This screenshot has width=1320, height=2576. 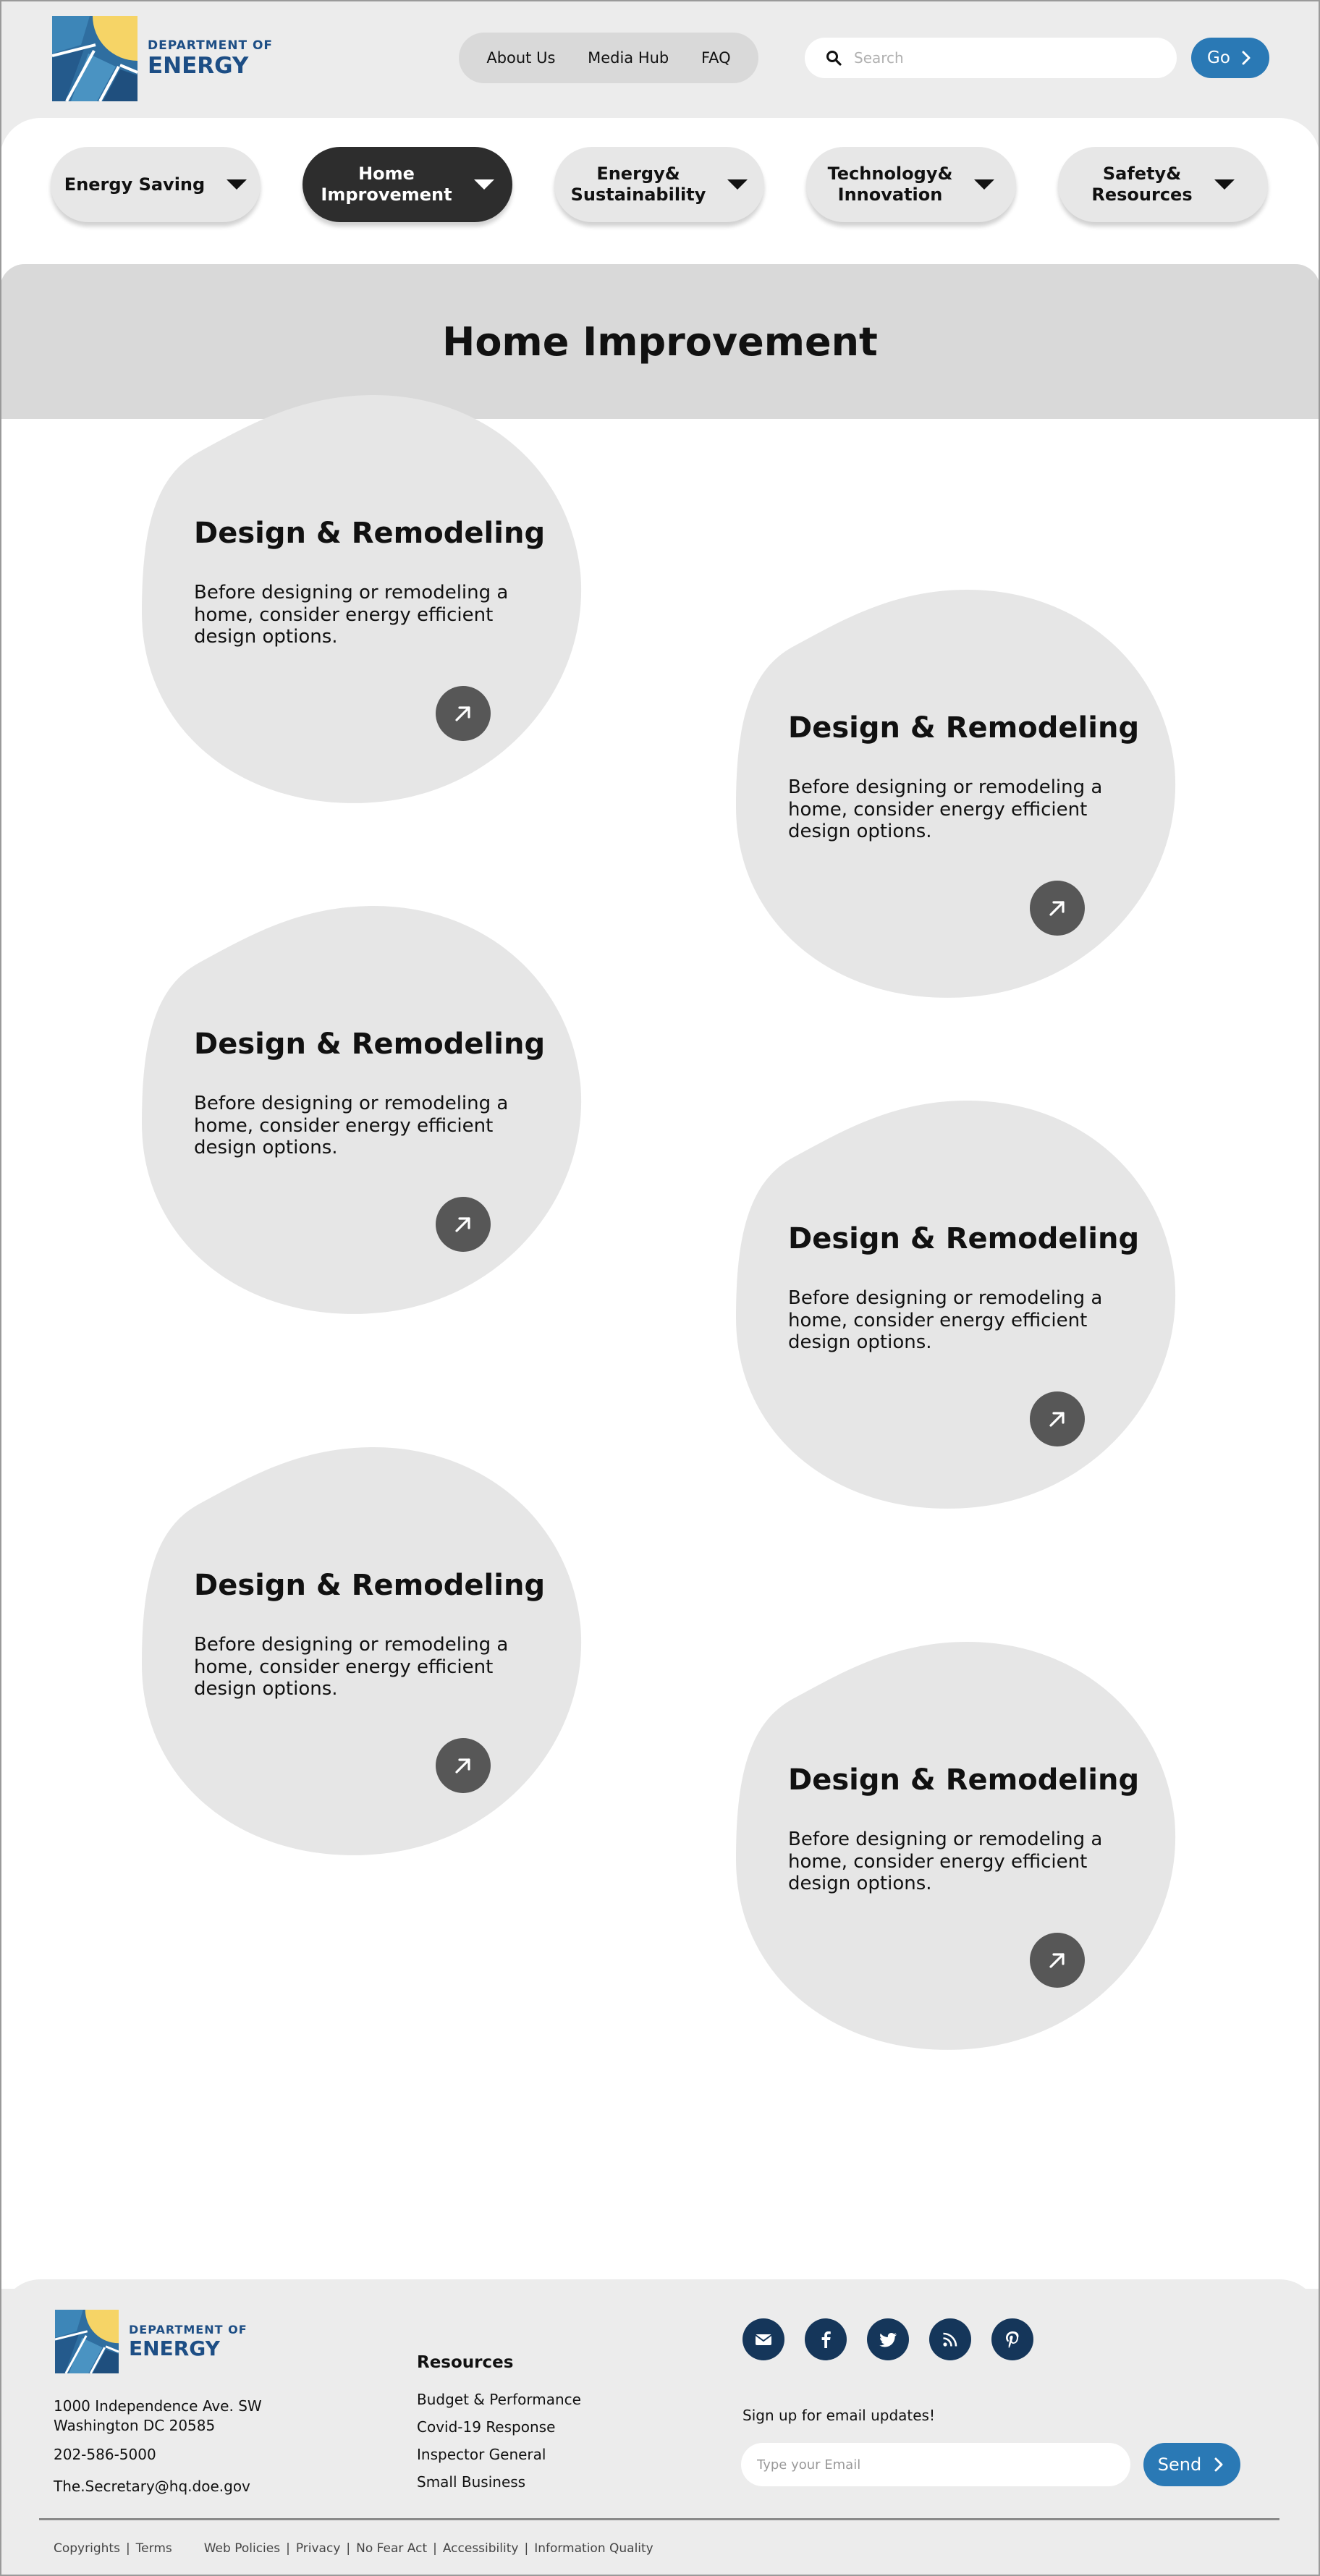 I want to click on rss-icon, so click(x=950, y=2339).